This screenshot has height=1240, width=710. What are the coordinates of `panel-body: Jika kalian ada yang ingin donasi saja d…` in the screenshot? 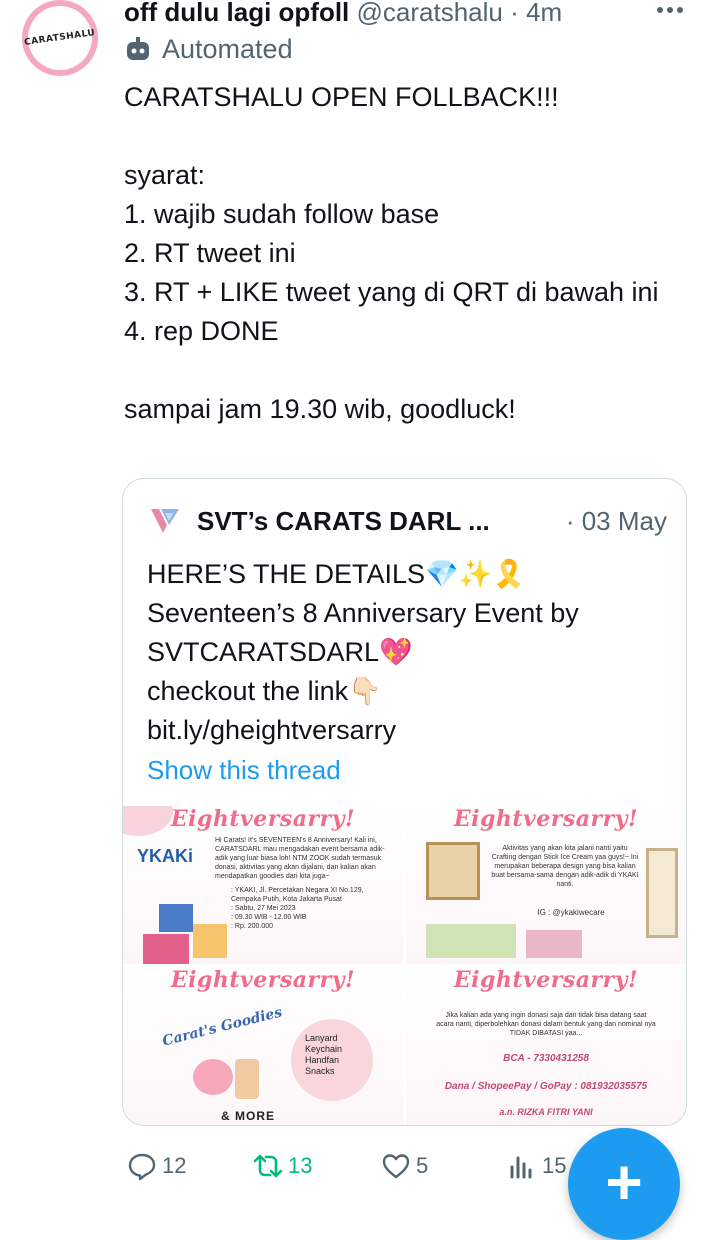 It's located at (546, 1024).